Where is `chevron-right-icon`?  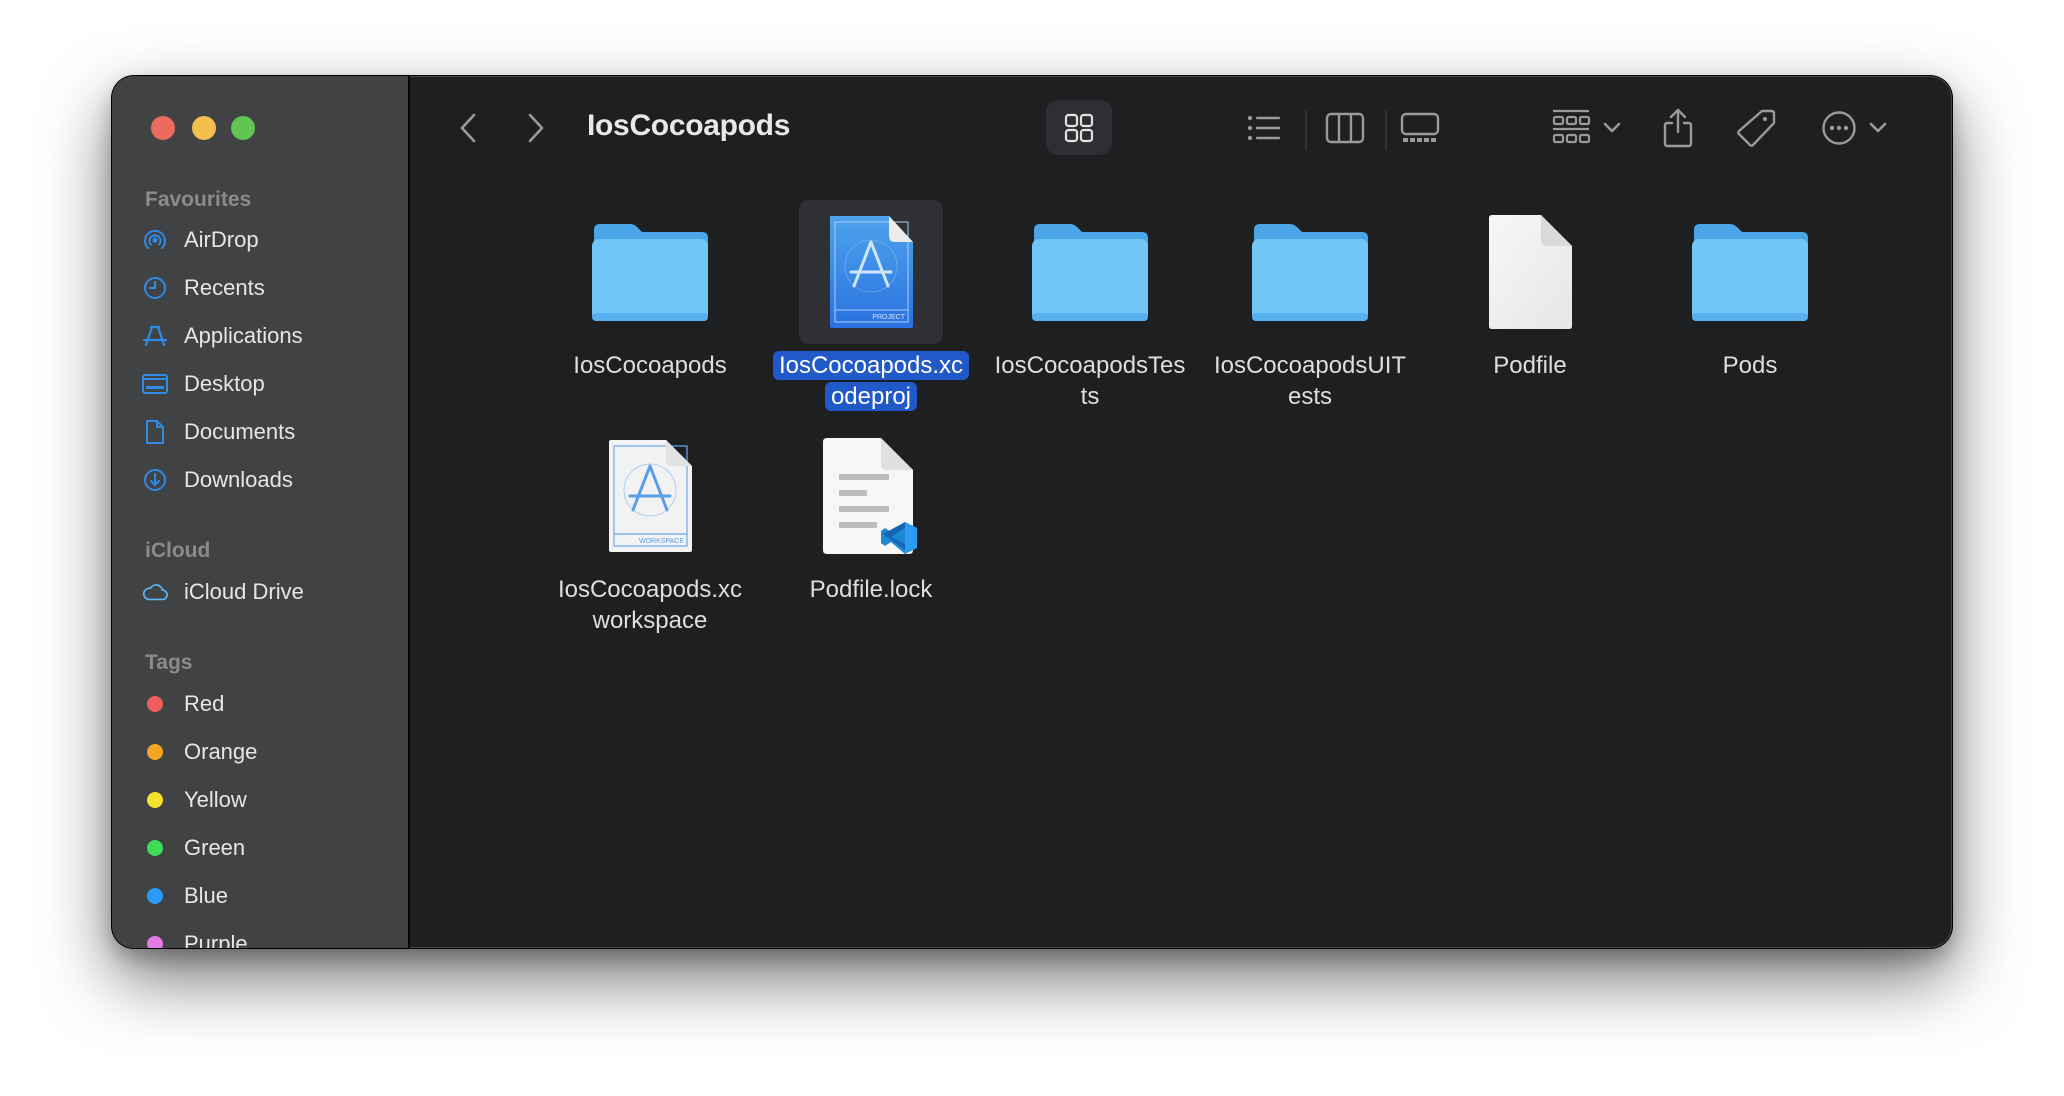
chevron-right-icon is located at coordinates (536, 128).